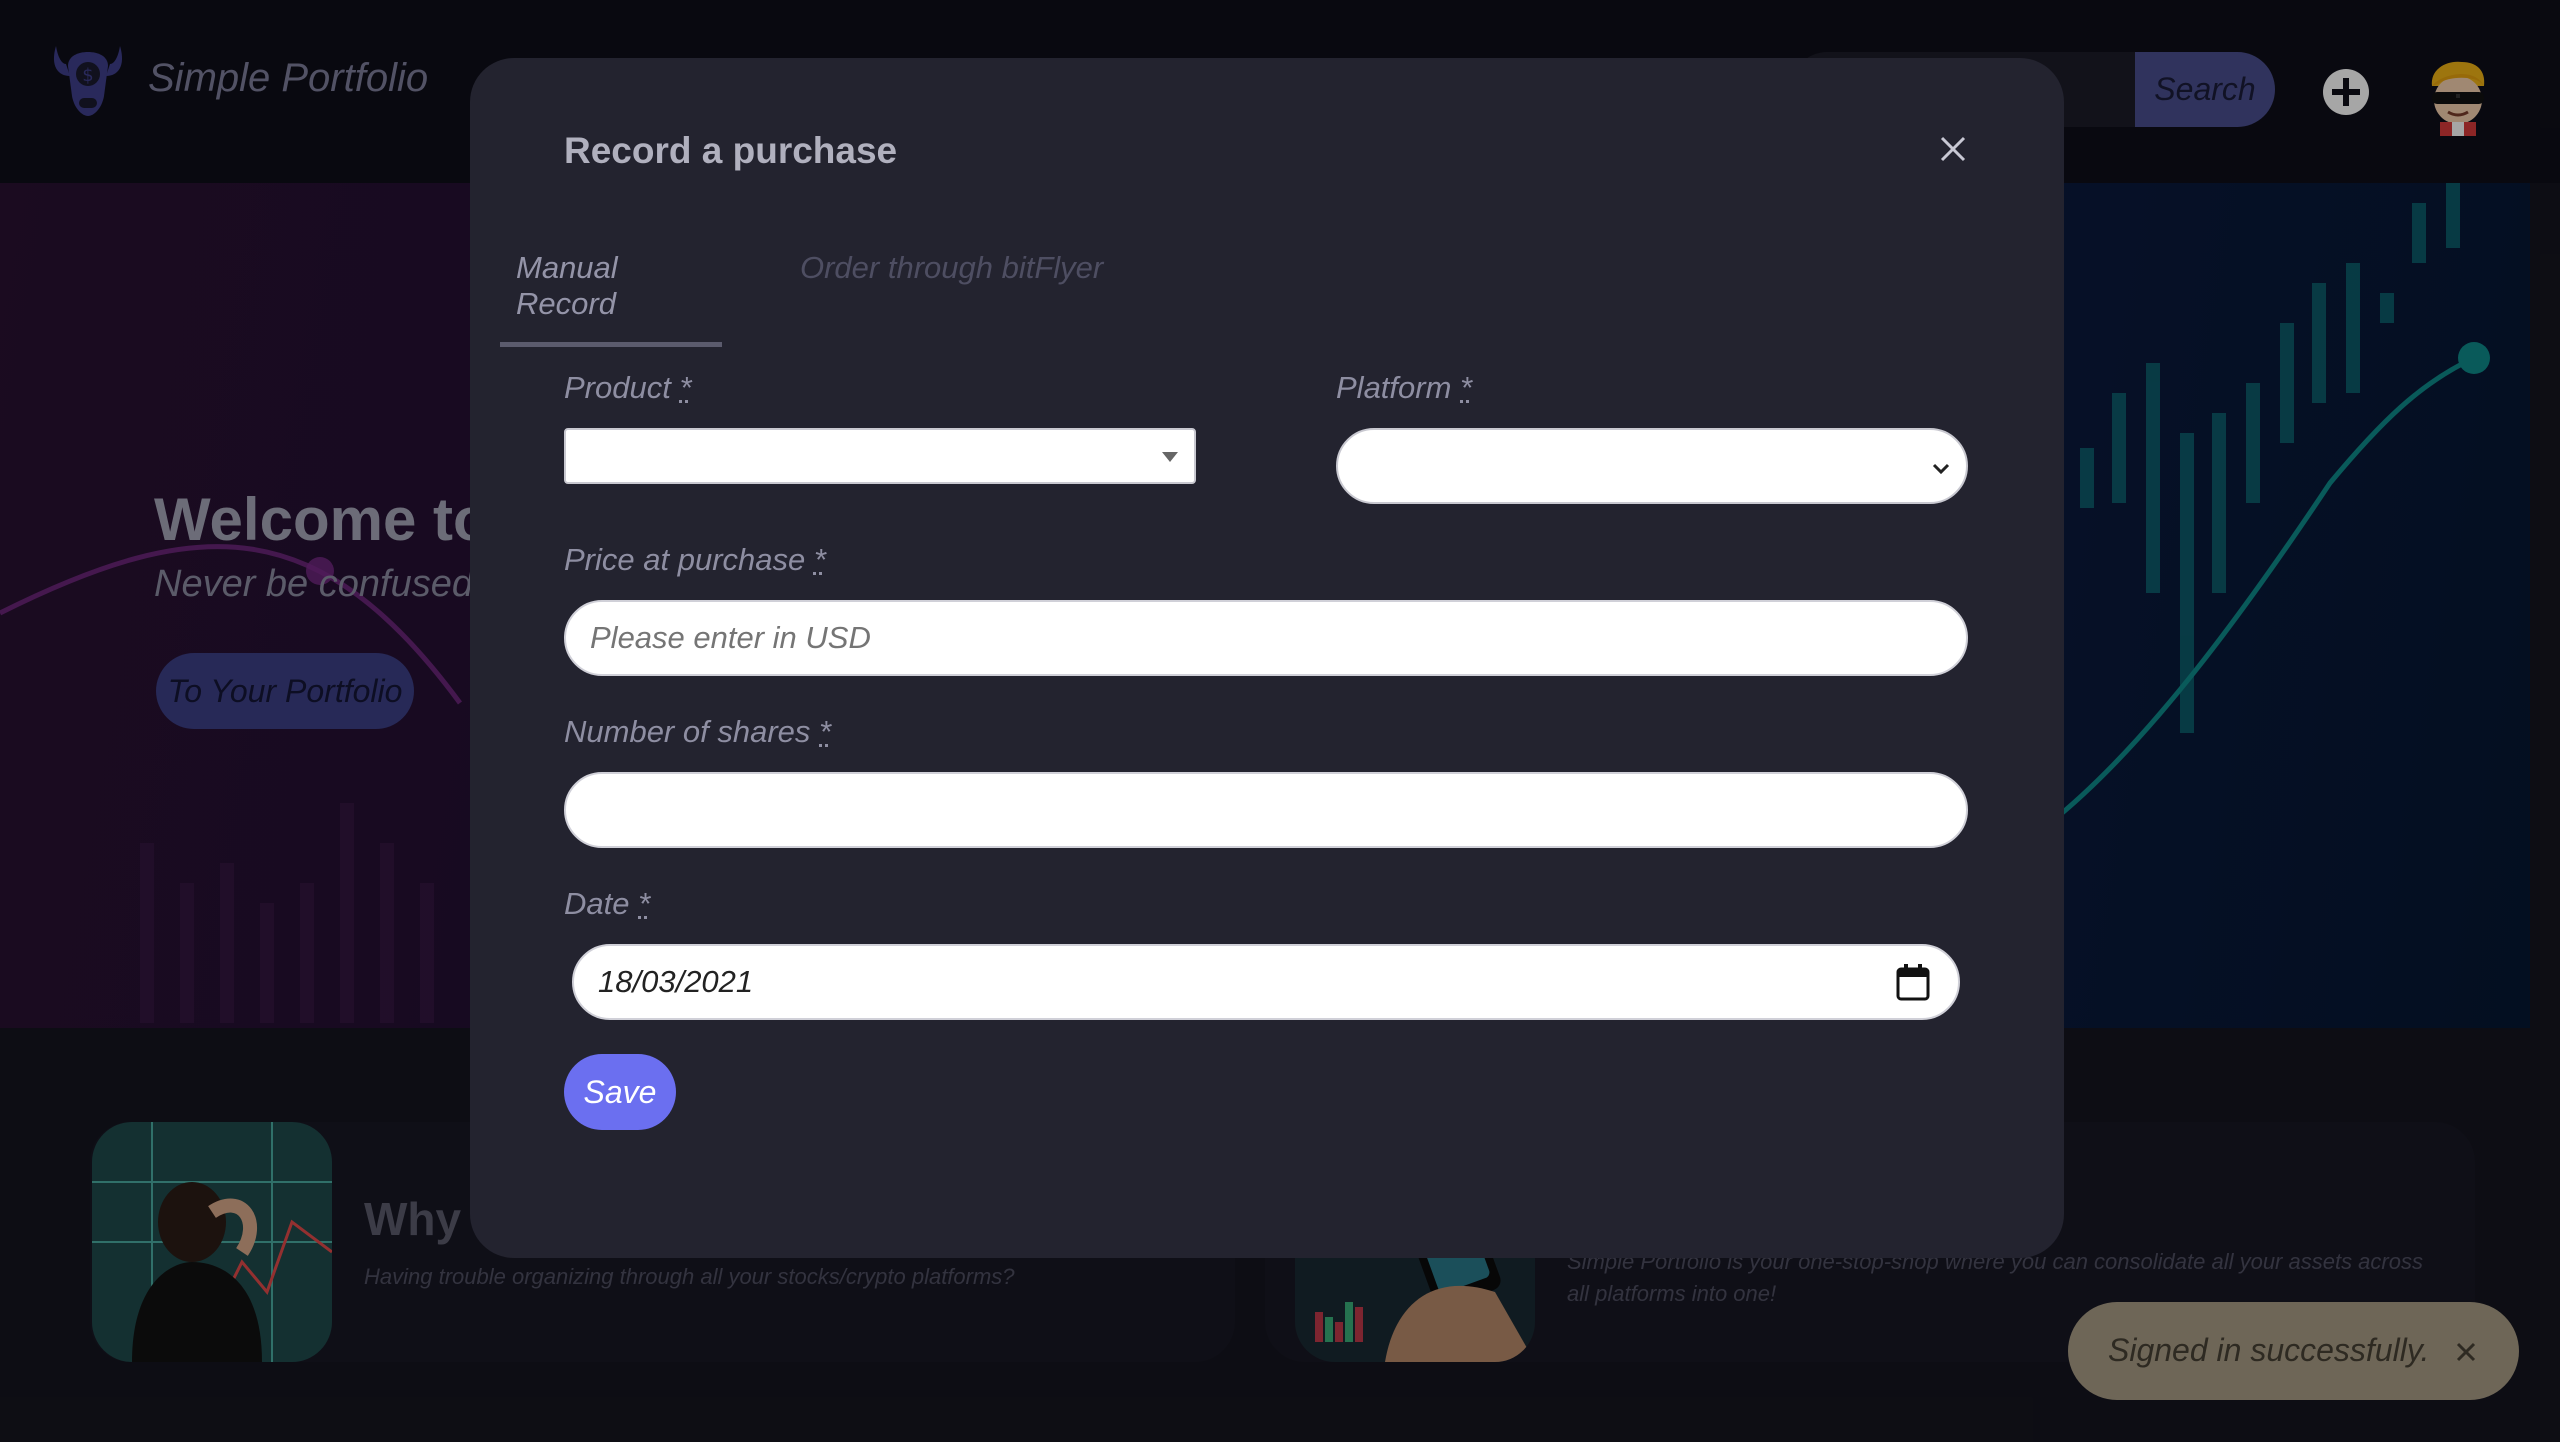  I want to click on calendar-icon, so click(1913, 982).